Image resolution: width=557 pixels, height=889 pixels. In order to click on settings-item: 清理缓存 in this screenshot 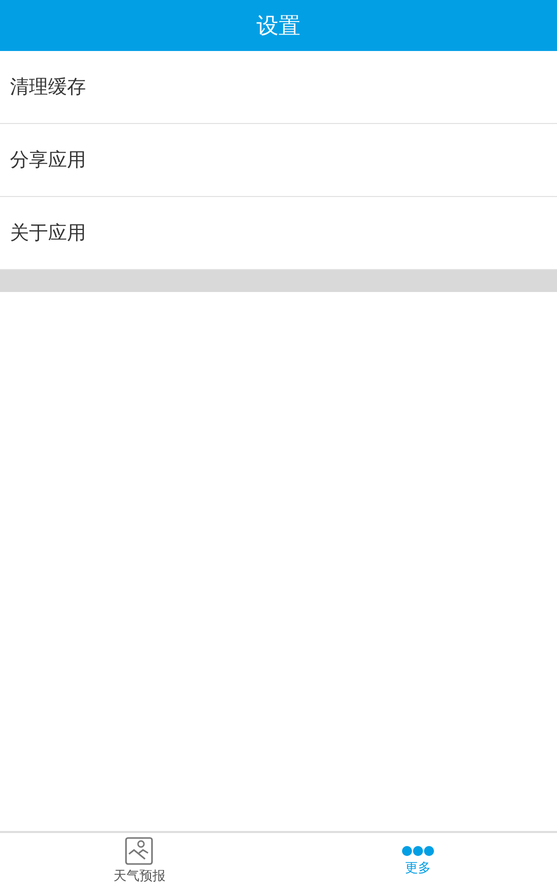, I will do `click(278, 87)`.